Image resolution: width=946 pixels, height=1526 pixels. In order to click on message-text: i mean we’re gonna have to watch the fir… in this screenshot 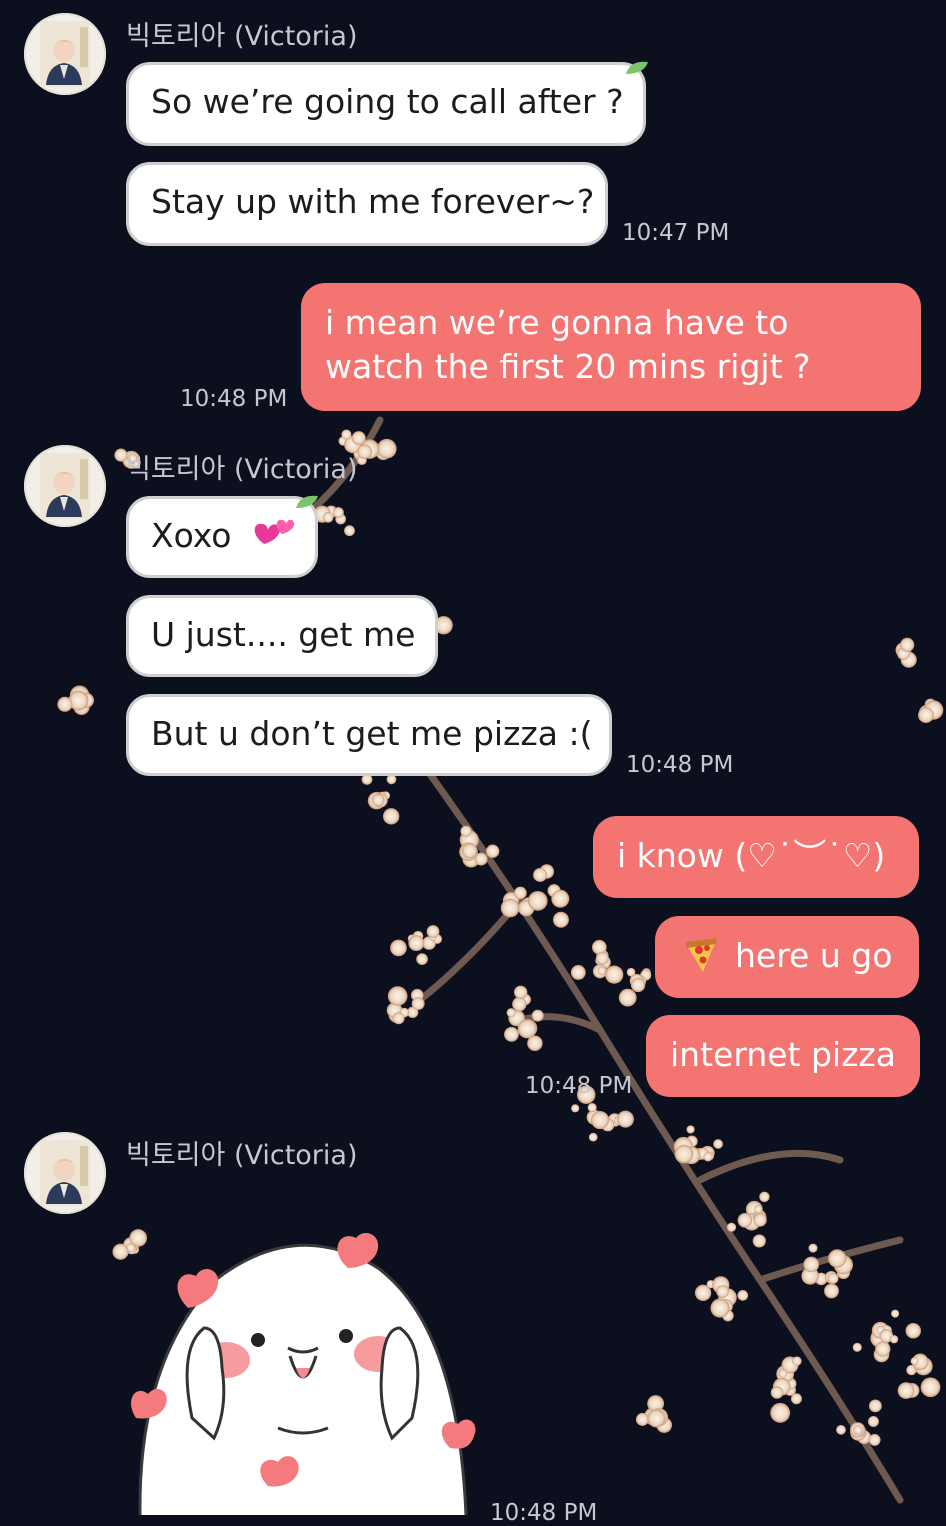, I will do `click(568, 344)`.